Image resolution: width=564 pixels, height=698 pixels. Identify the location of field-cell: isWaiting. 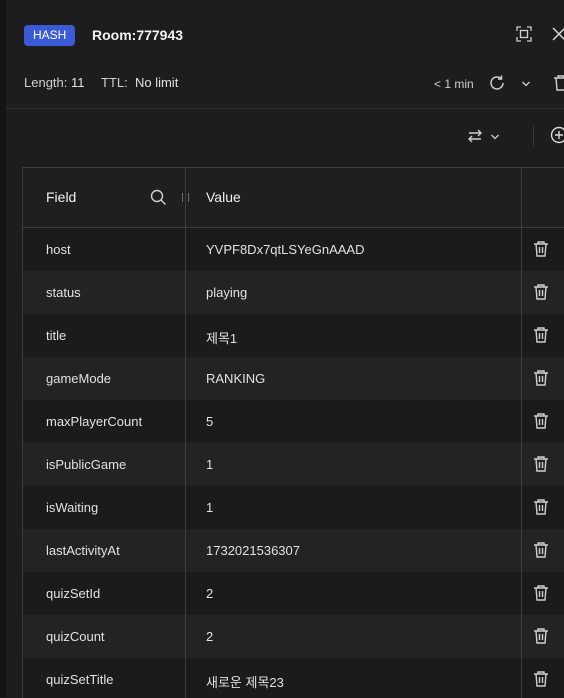
(72, 507).